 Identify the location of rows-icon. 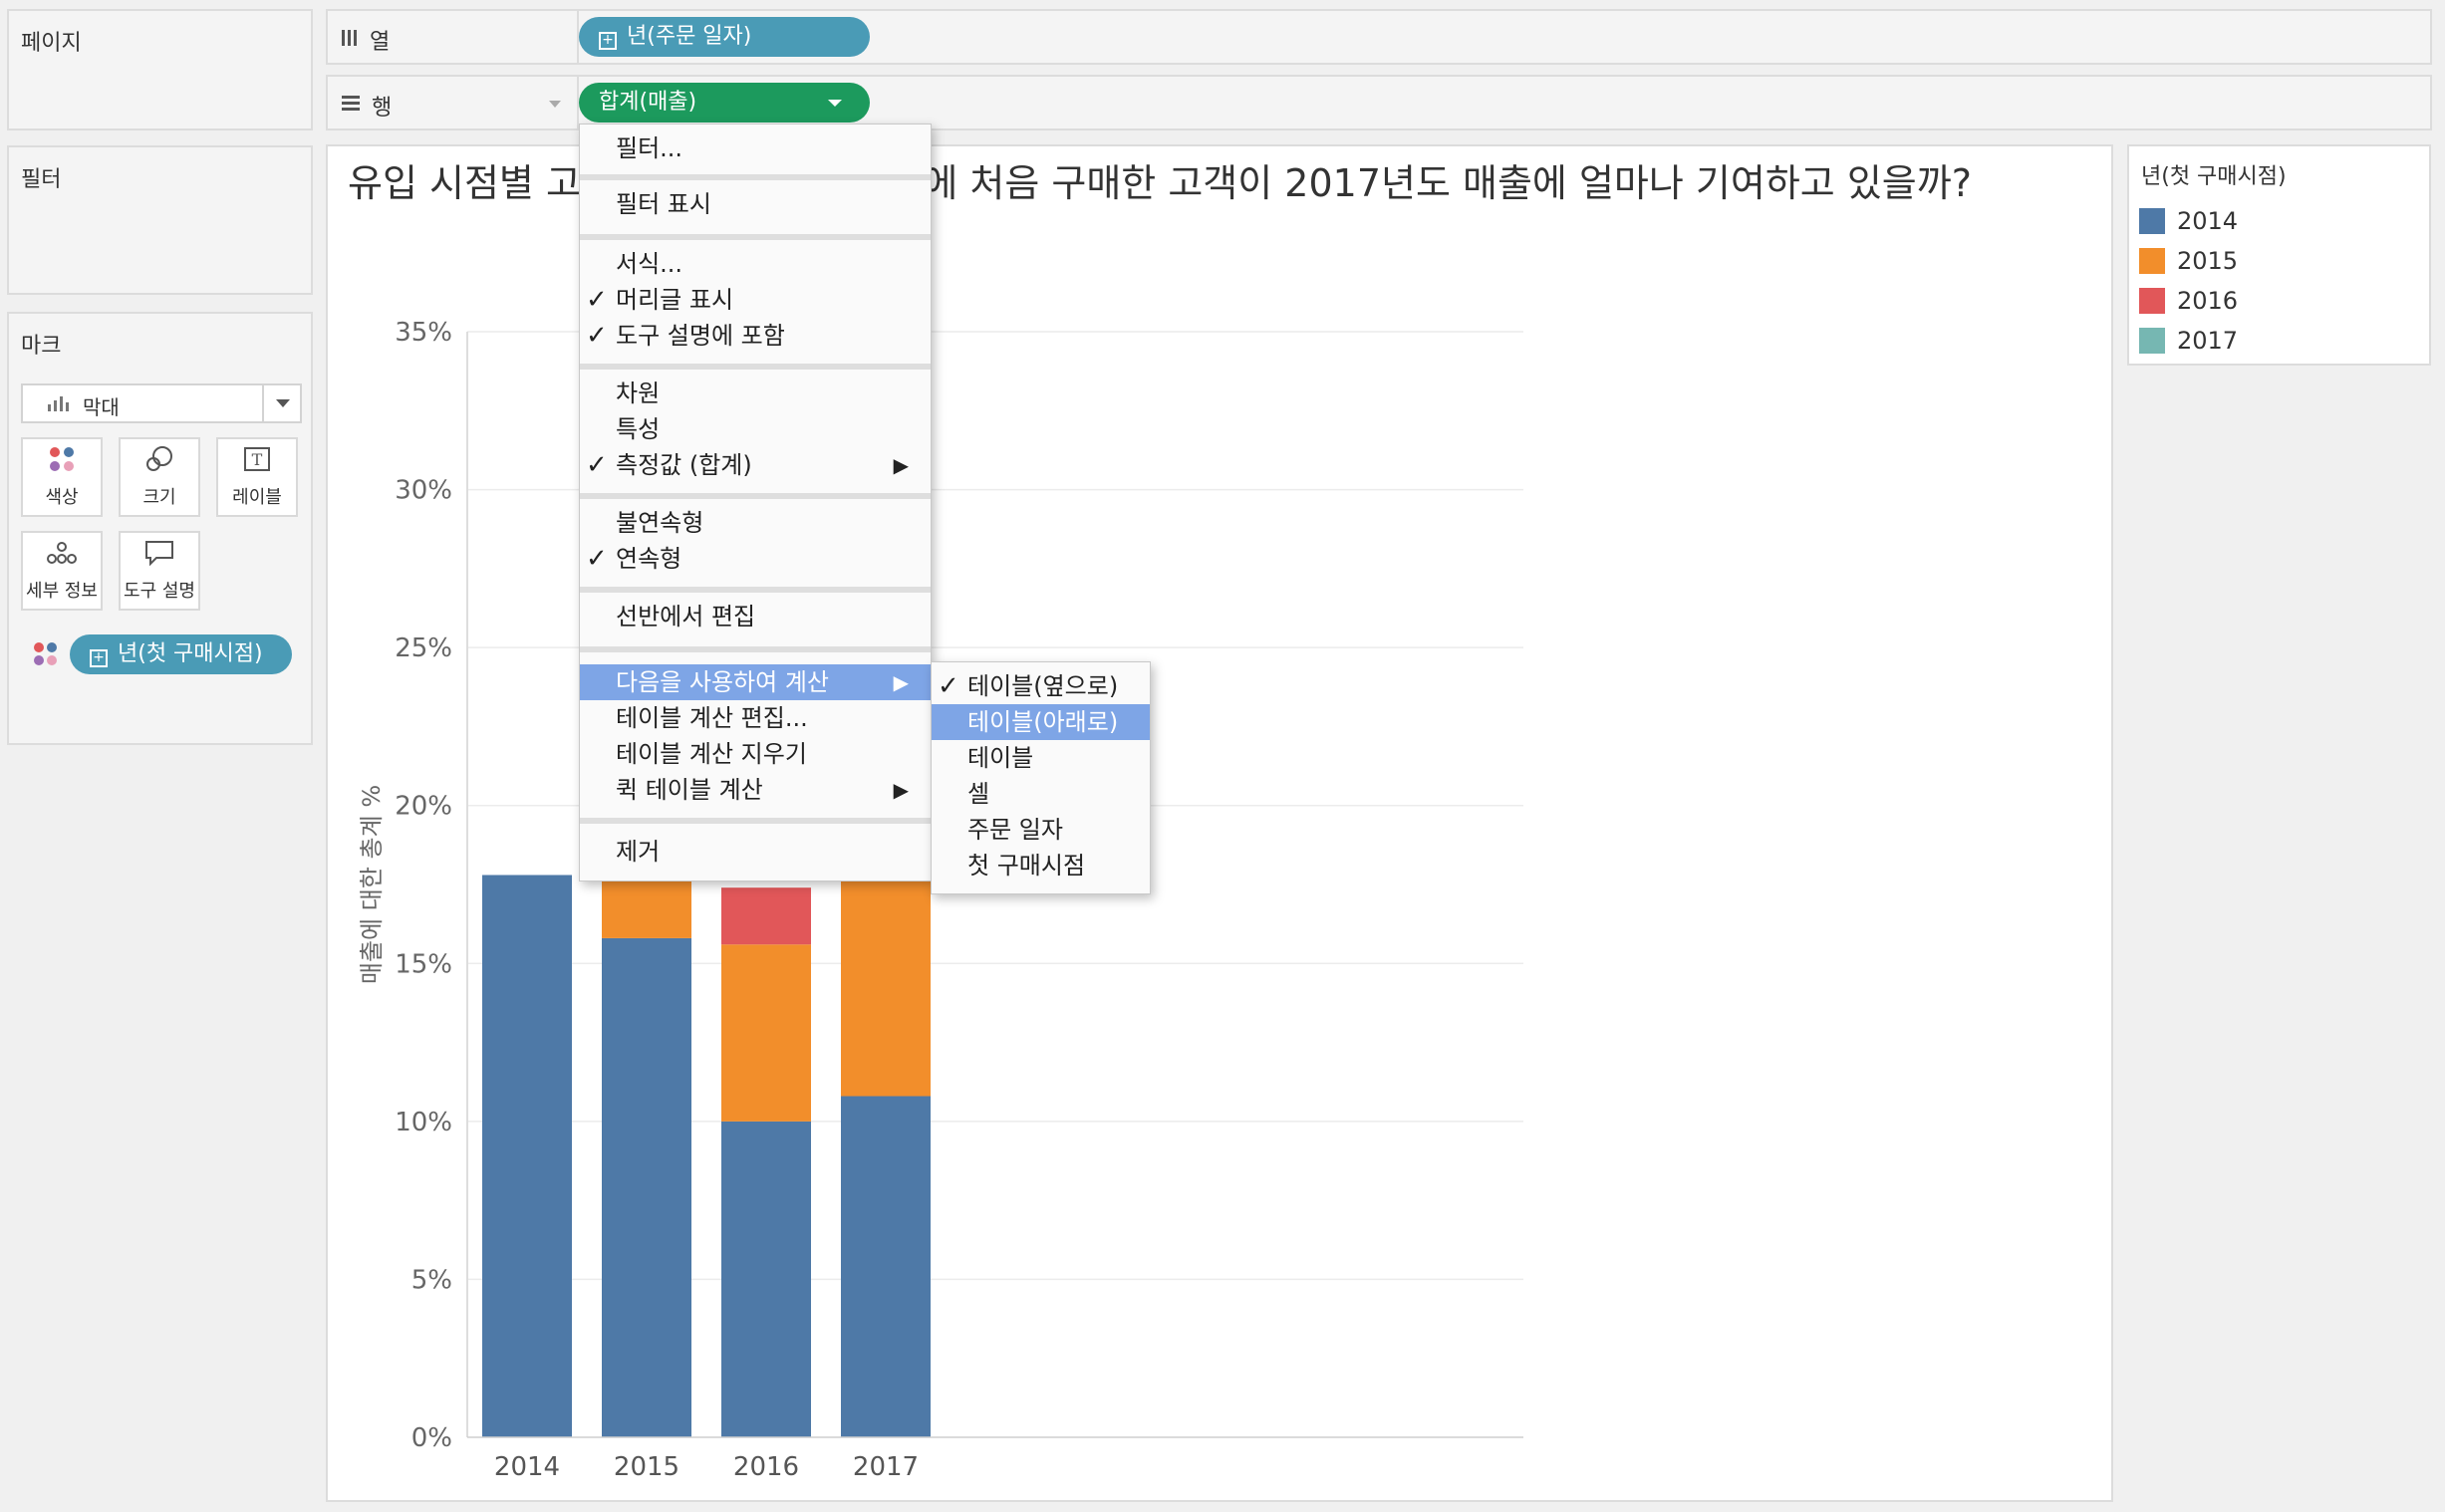
(351, 106).